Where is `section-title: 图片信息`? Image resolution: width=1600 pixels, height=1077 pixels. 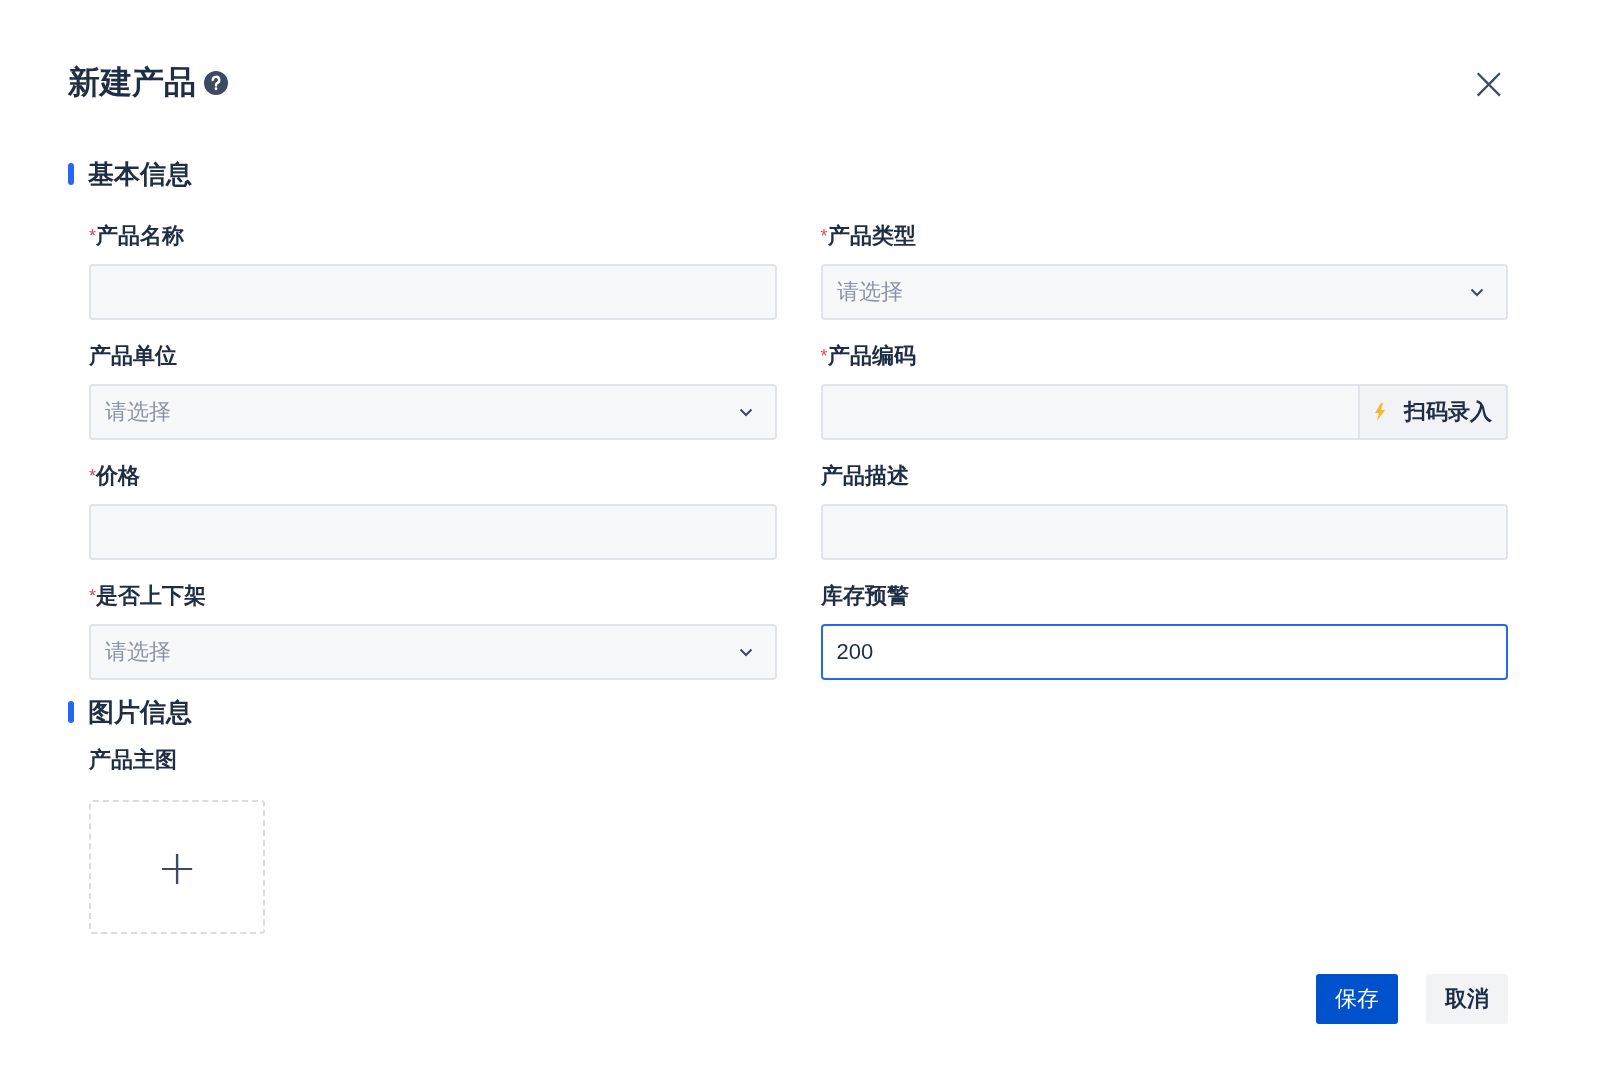 section-title: 图片信息 is located at coordinates (140, 712).